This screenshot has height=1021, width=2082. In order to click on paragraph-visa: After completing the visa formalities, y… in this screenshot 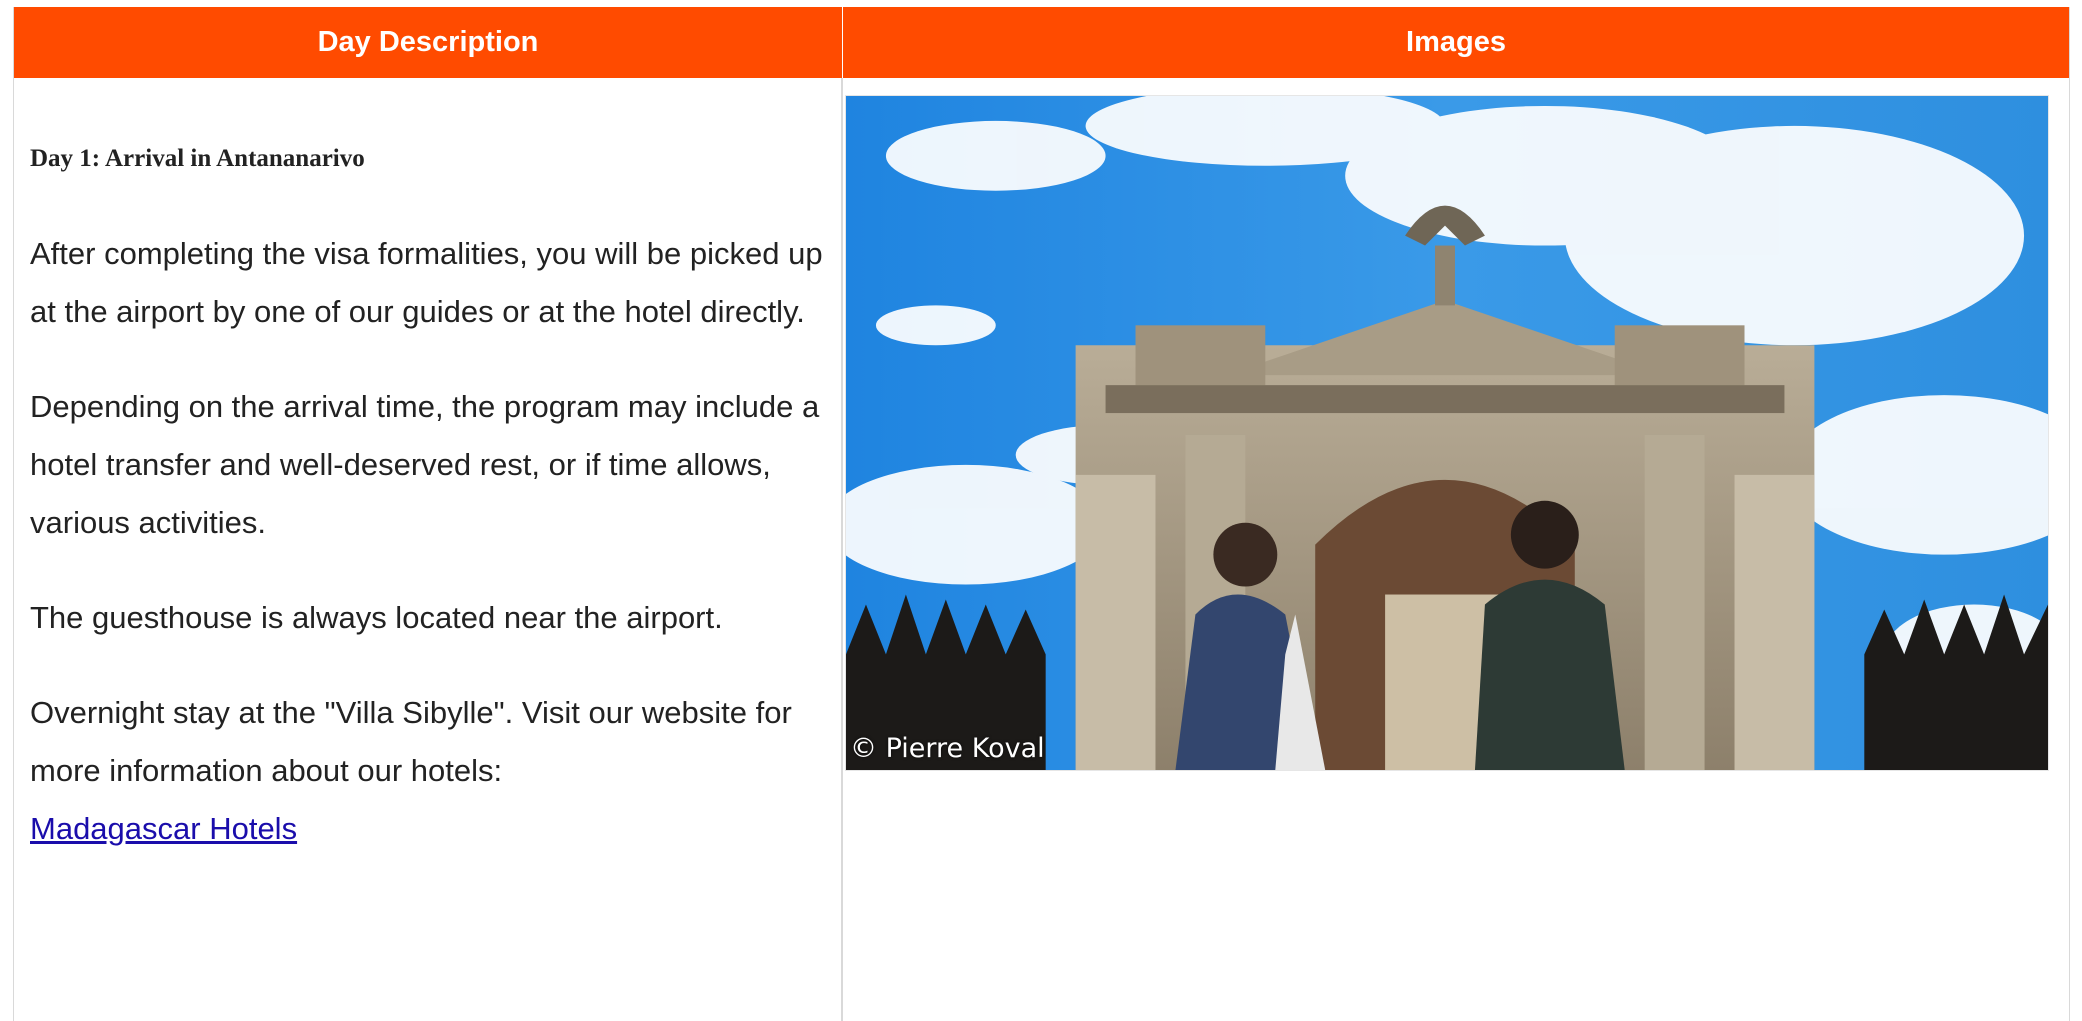, I will do `click(426, 282)`.